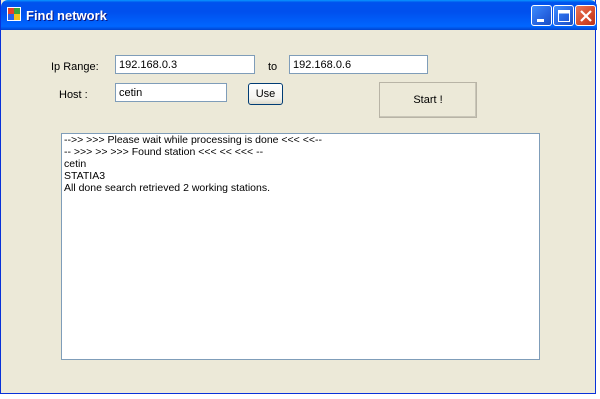 This screenshot has height=399, width=600. Describe the element at coordinates (273, 67) in the screenshot. I see `to-label: to` at that location.